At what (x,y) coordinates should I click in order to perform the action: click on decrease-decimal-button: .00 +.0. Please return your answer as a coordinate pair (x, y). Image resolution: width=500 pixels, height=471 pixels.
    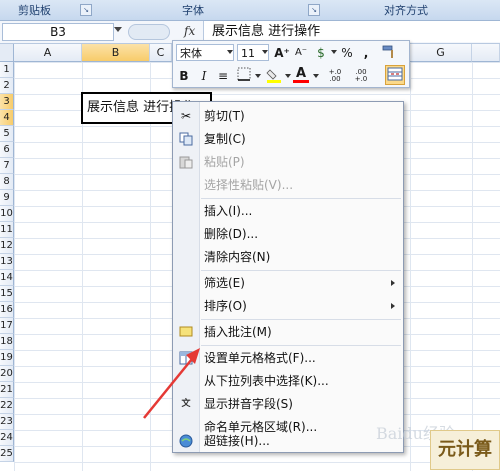
    Looking at the image, I should click on (361, 78).